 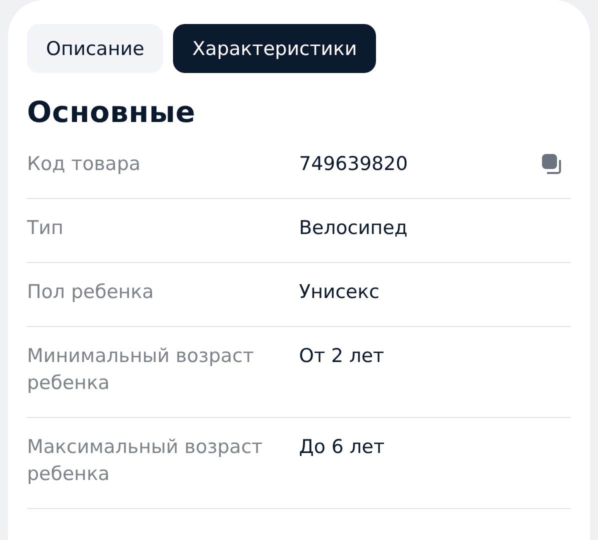 What do you see at coordinates (354, 228) in the screenshot?
I see `property-value: Велосипед` at bounding box center [354, 228].